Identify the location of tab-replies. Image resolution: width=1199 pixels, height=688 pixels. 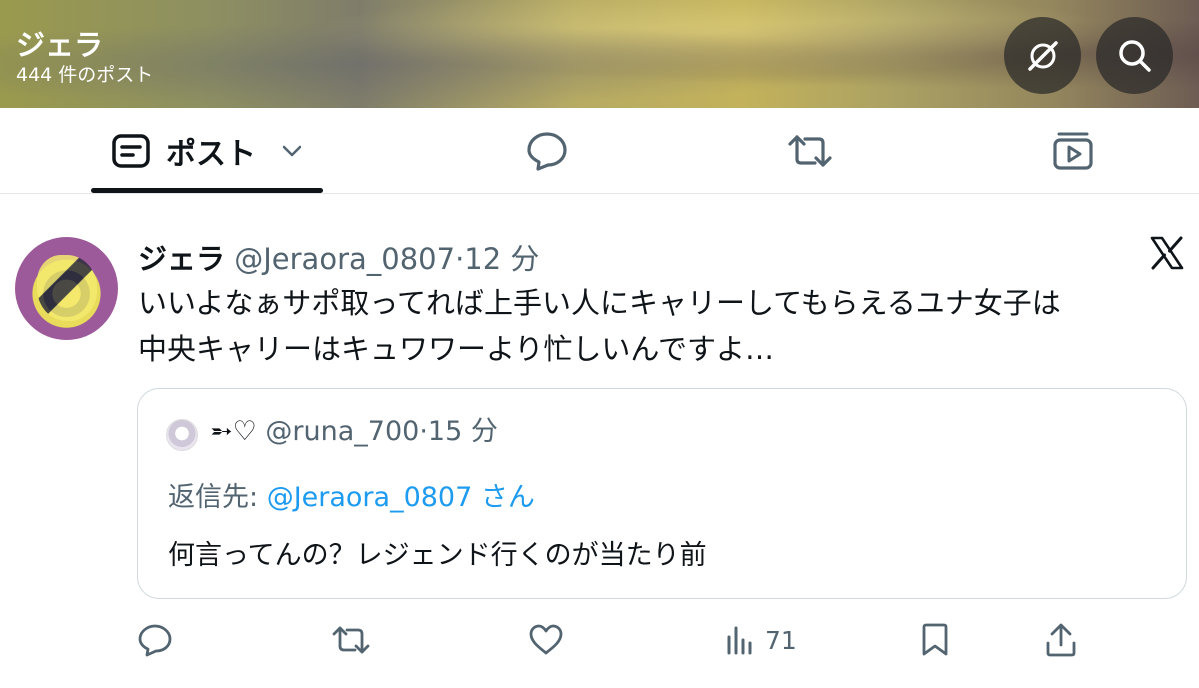
(547, 151).